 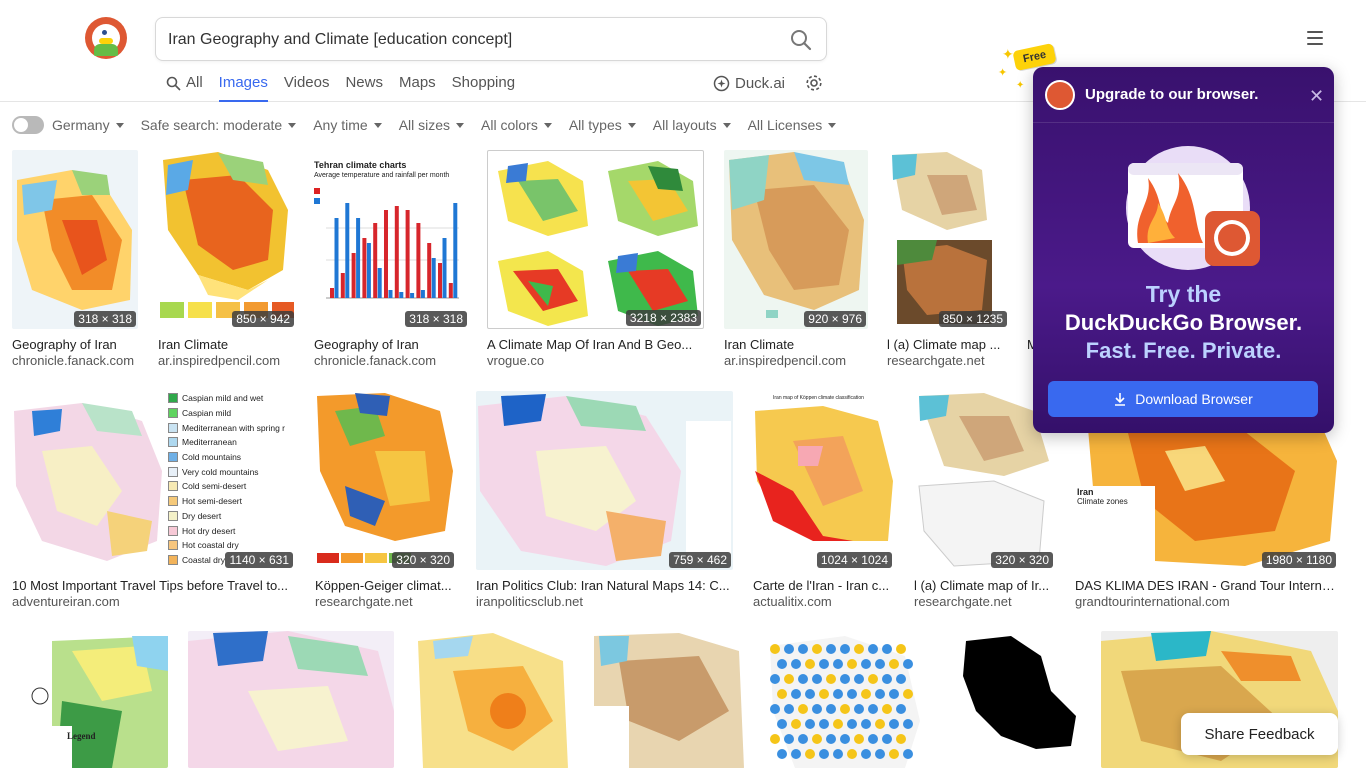 I want to click on result-source: researchgate.net, so click(x=936, y=360).